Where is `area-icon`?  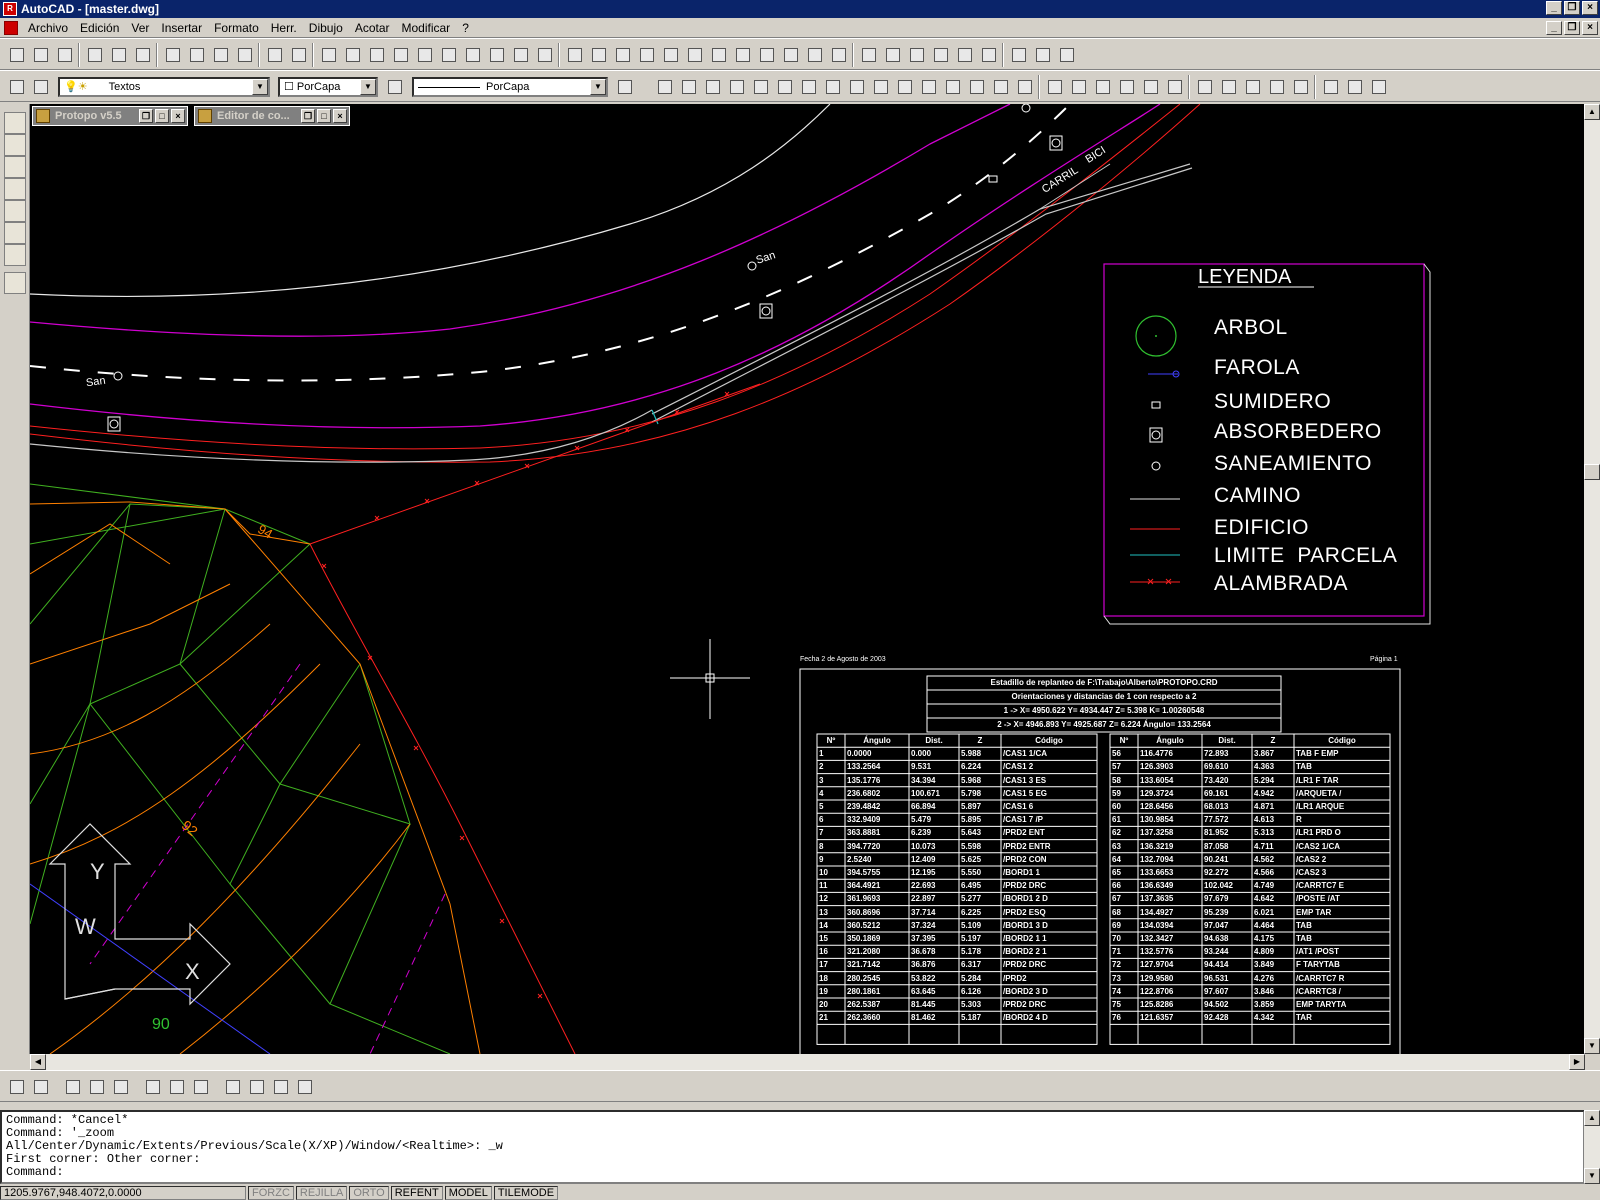
area-icon is located at coordinates (177, 1087).